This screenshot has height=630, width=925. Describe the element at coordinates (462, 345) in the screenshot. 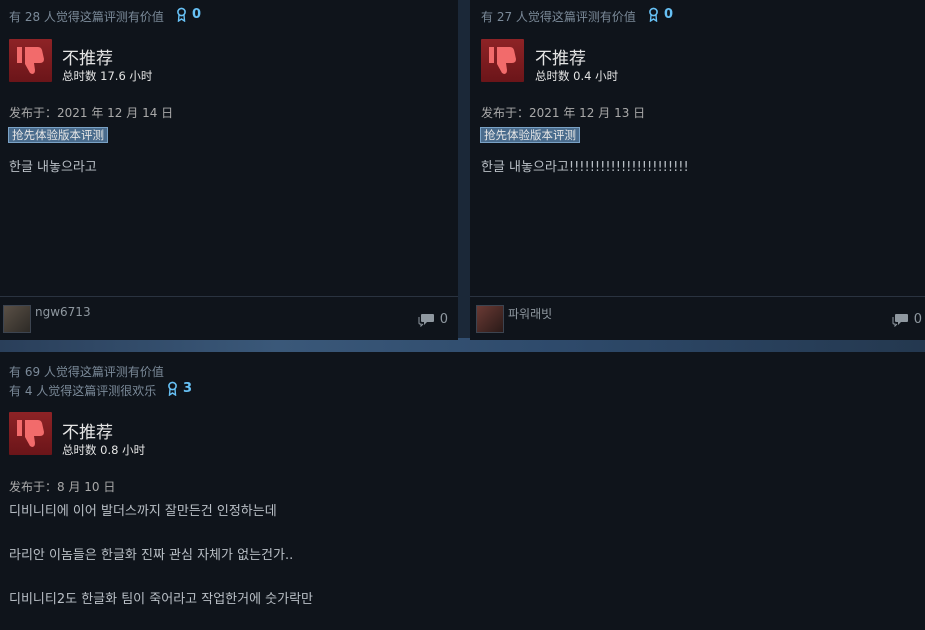

I see `background-strip` at that location.